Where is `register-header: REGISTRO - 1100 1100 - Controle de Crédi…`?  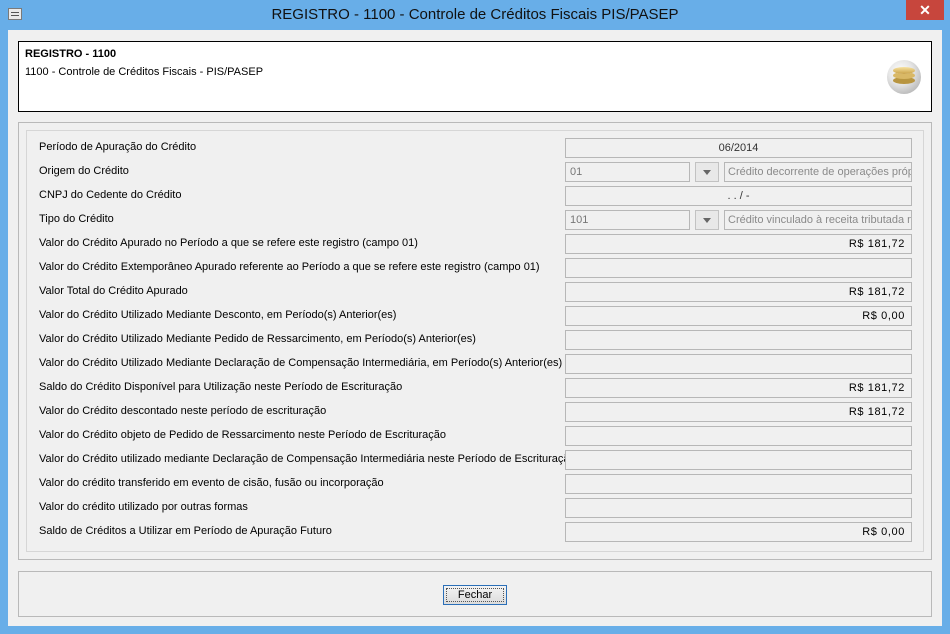 register-header: REGISTRO - 1100 1100 - Controle de Crédi… is located at coordinates (475, 76).